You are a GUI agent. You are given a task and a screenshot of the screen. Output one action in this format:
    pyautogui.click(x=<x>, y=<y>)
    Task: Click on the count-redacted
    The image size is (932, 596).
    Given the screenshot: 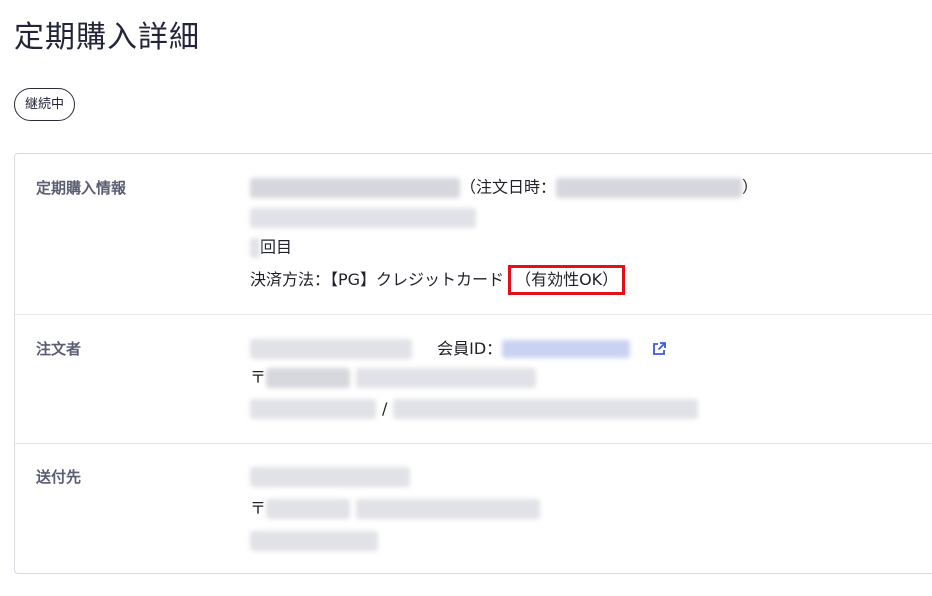 What is the action you would take?
    pyautogui.click(x=255, y=247)
    